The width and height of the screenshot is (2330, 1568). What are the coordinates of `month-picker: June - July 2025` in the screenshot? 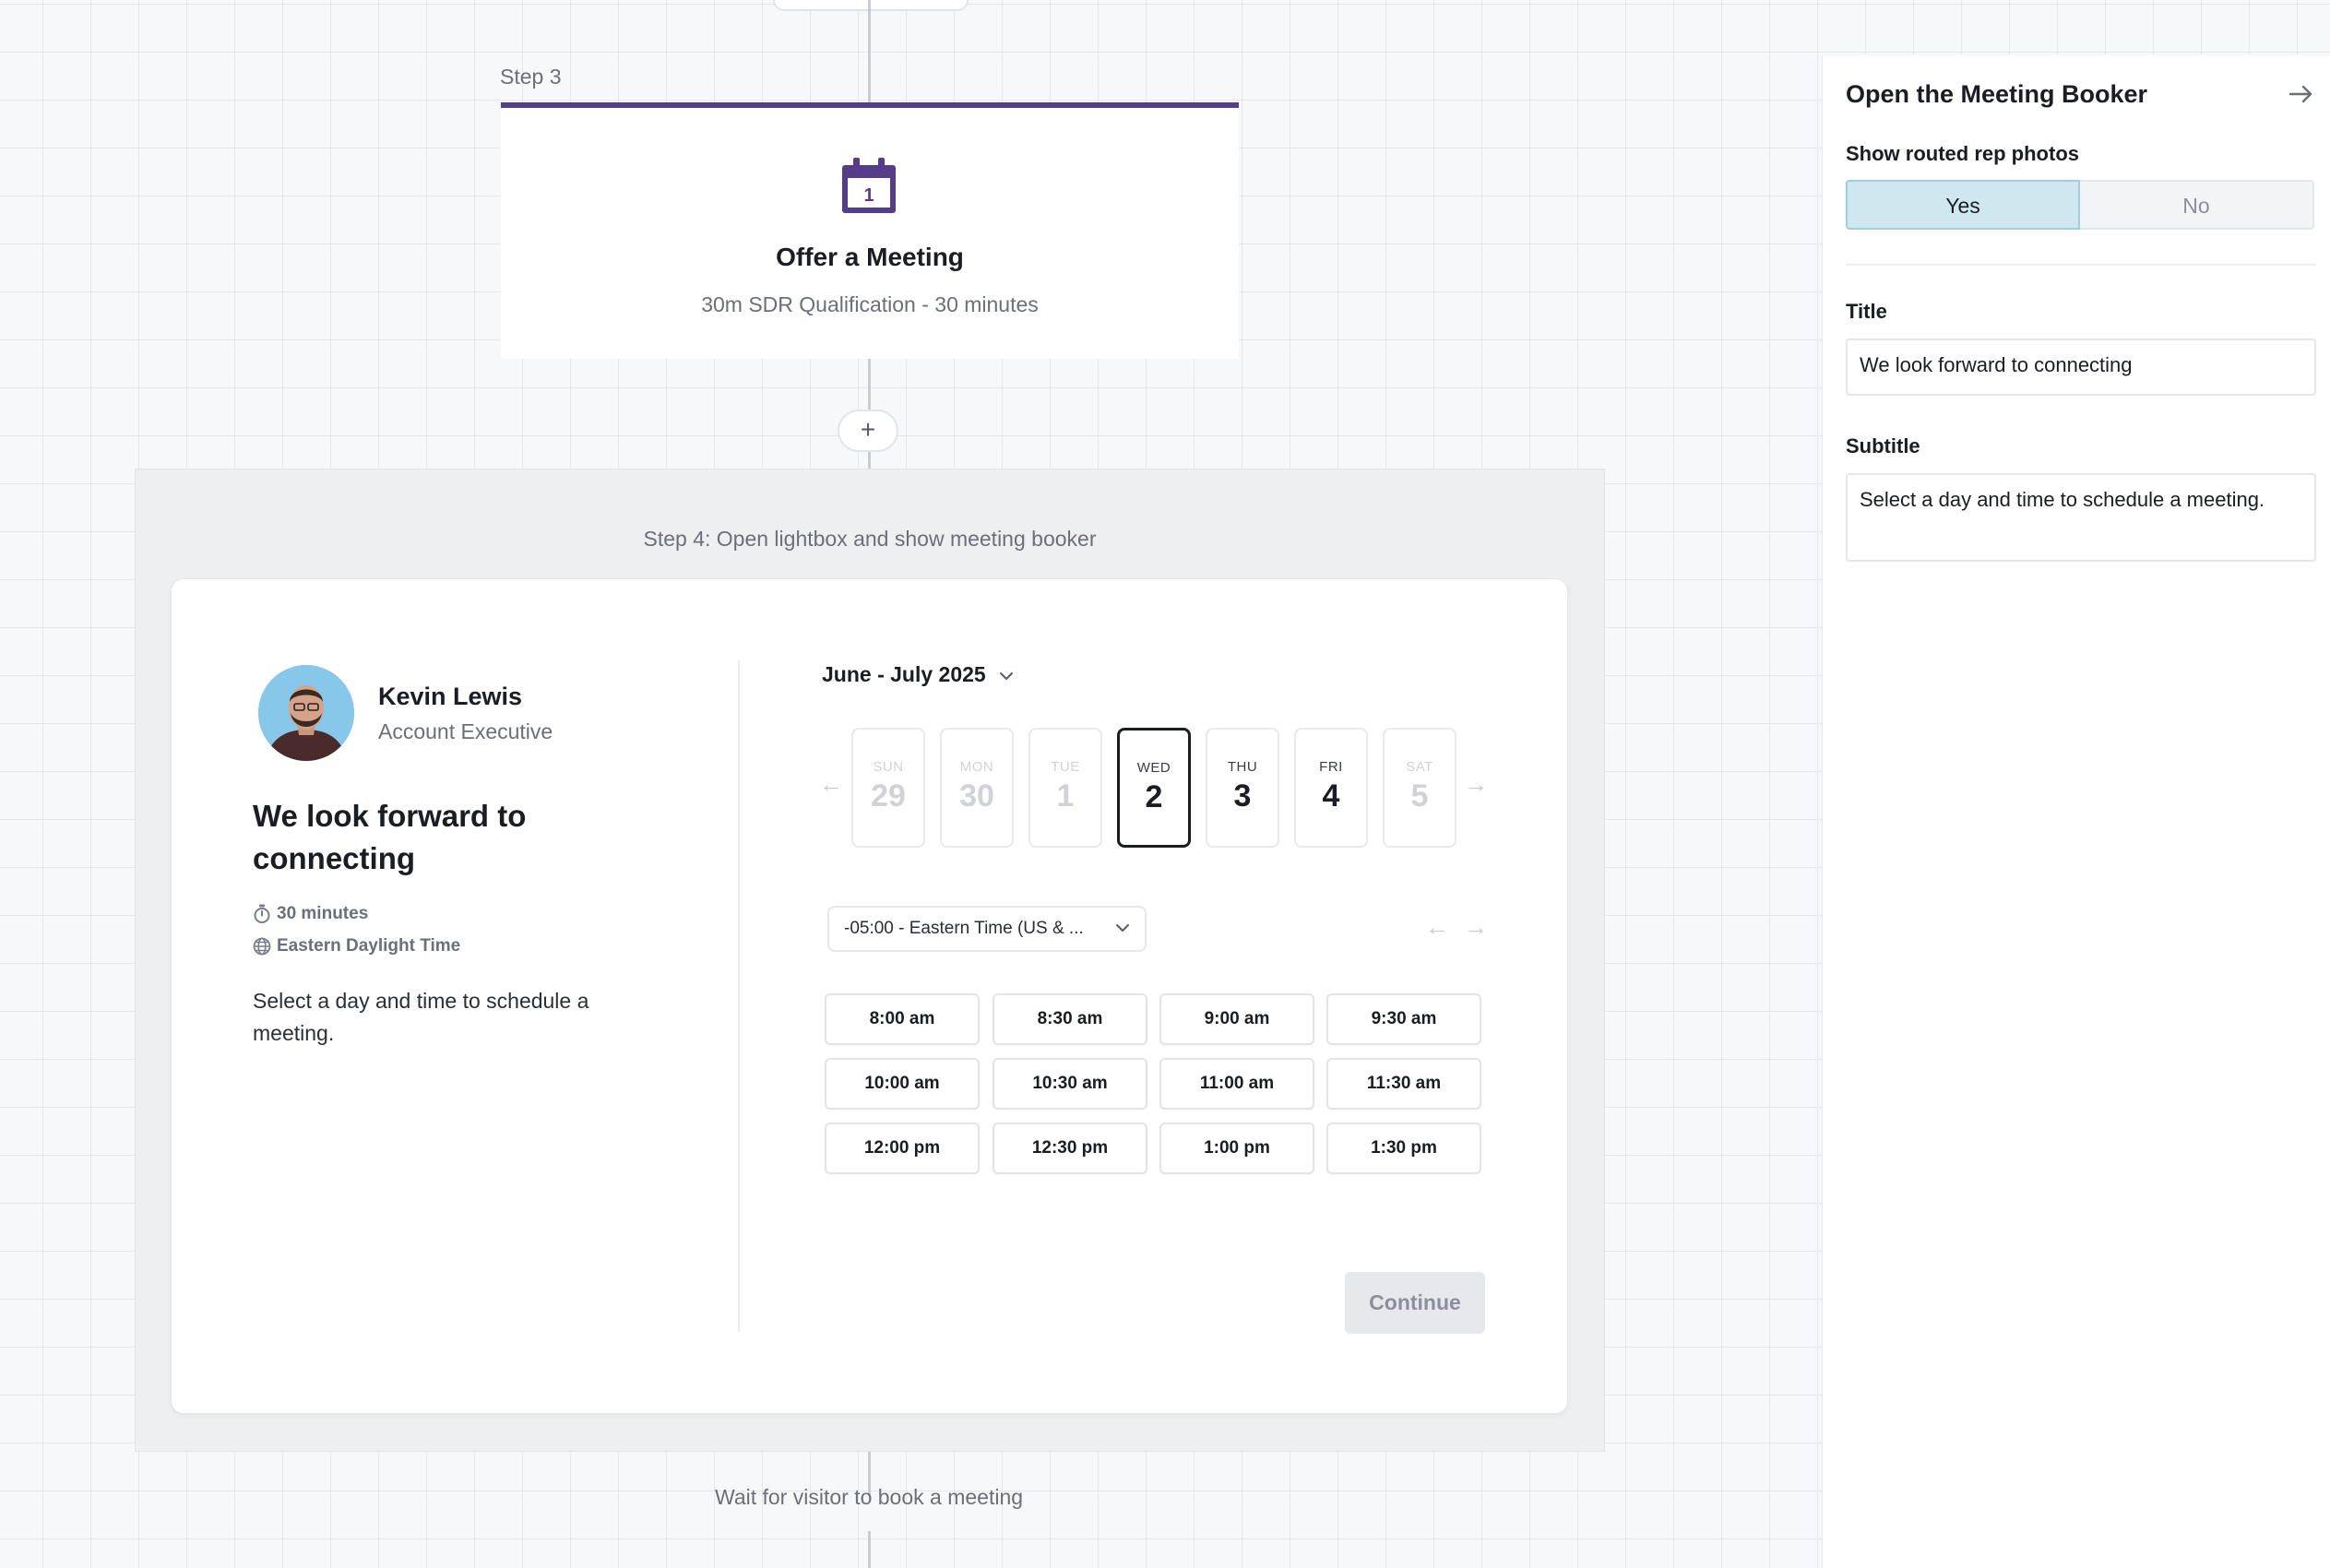 It's located at (918, 674).